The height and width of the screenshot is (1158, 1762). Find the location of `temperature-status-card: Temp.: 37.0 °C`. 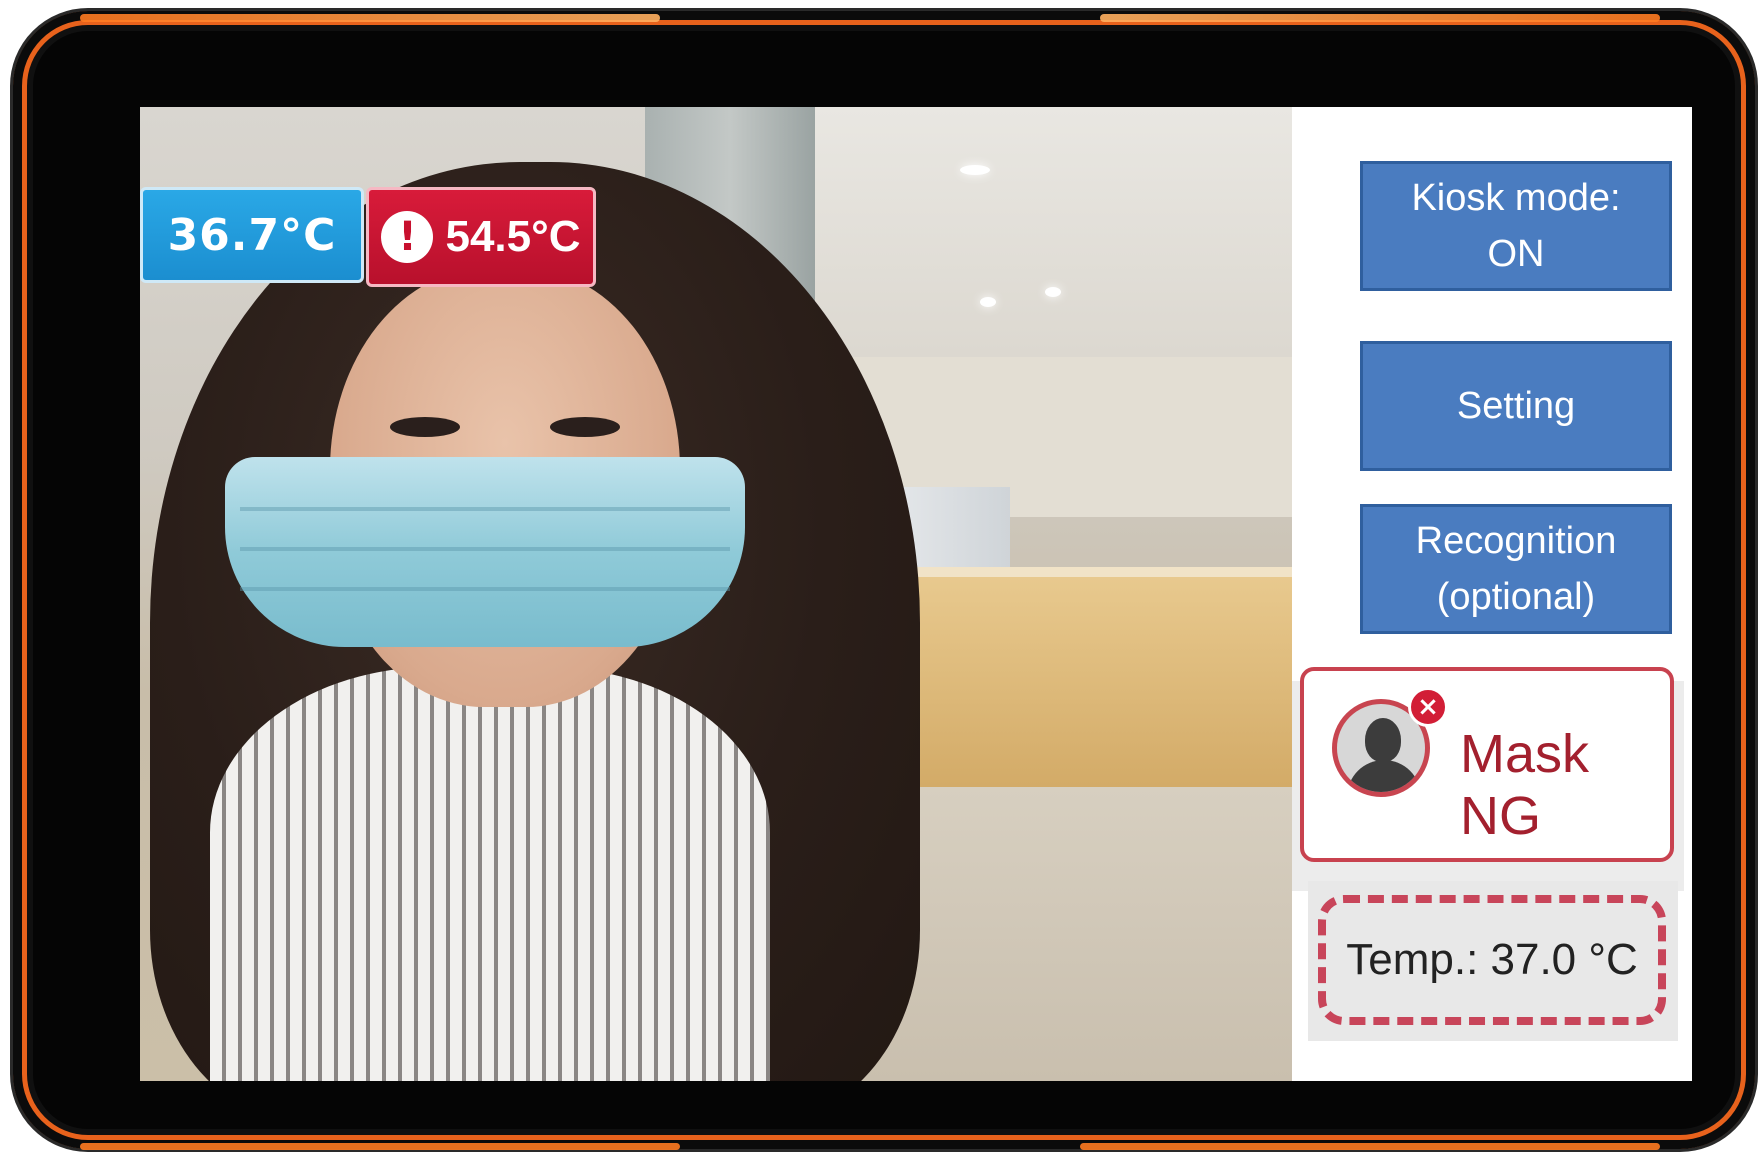

temperature-status-card: Temp.: 37.0 °C is located at coordinates (1492, 960).